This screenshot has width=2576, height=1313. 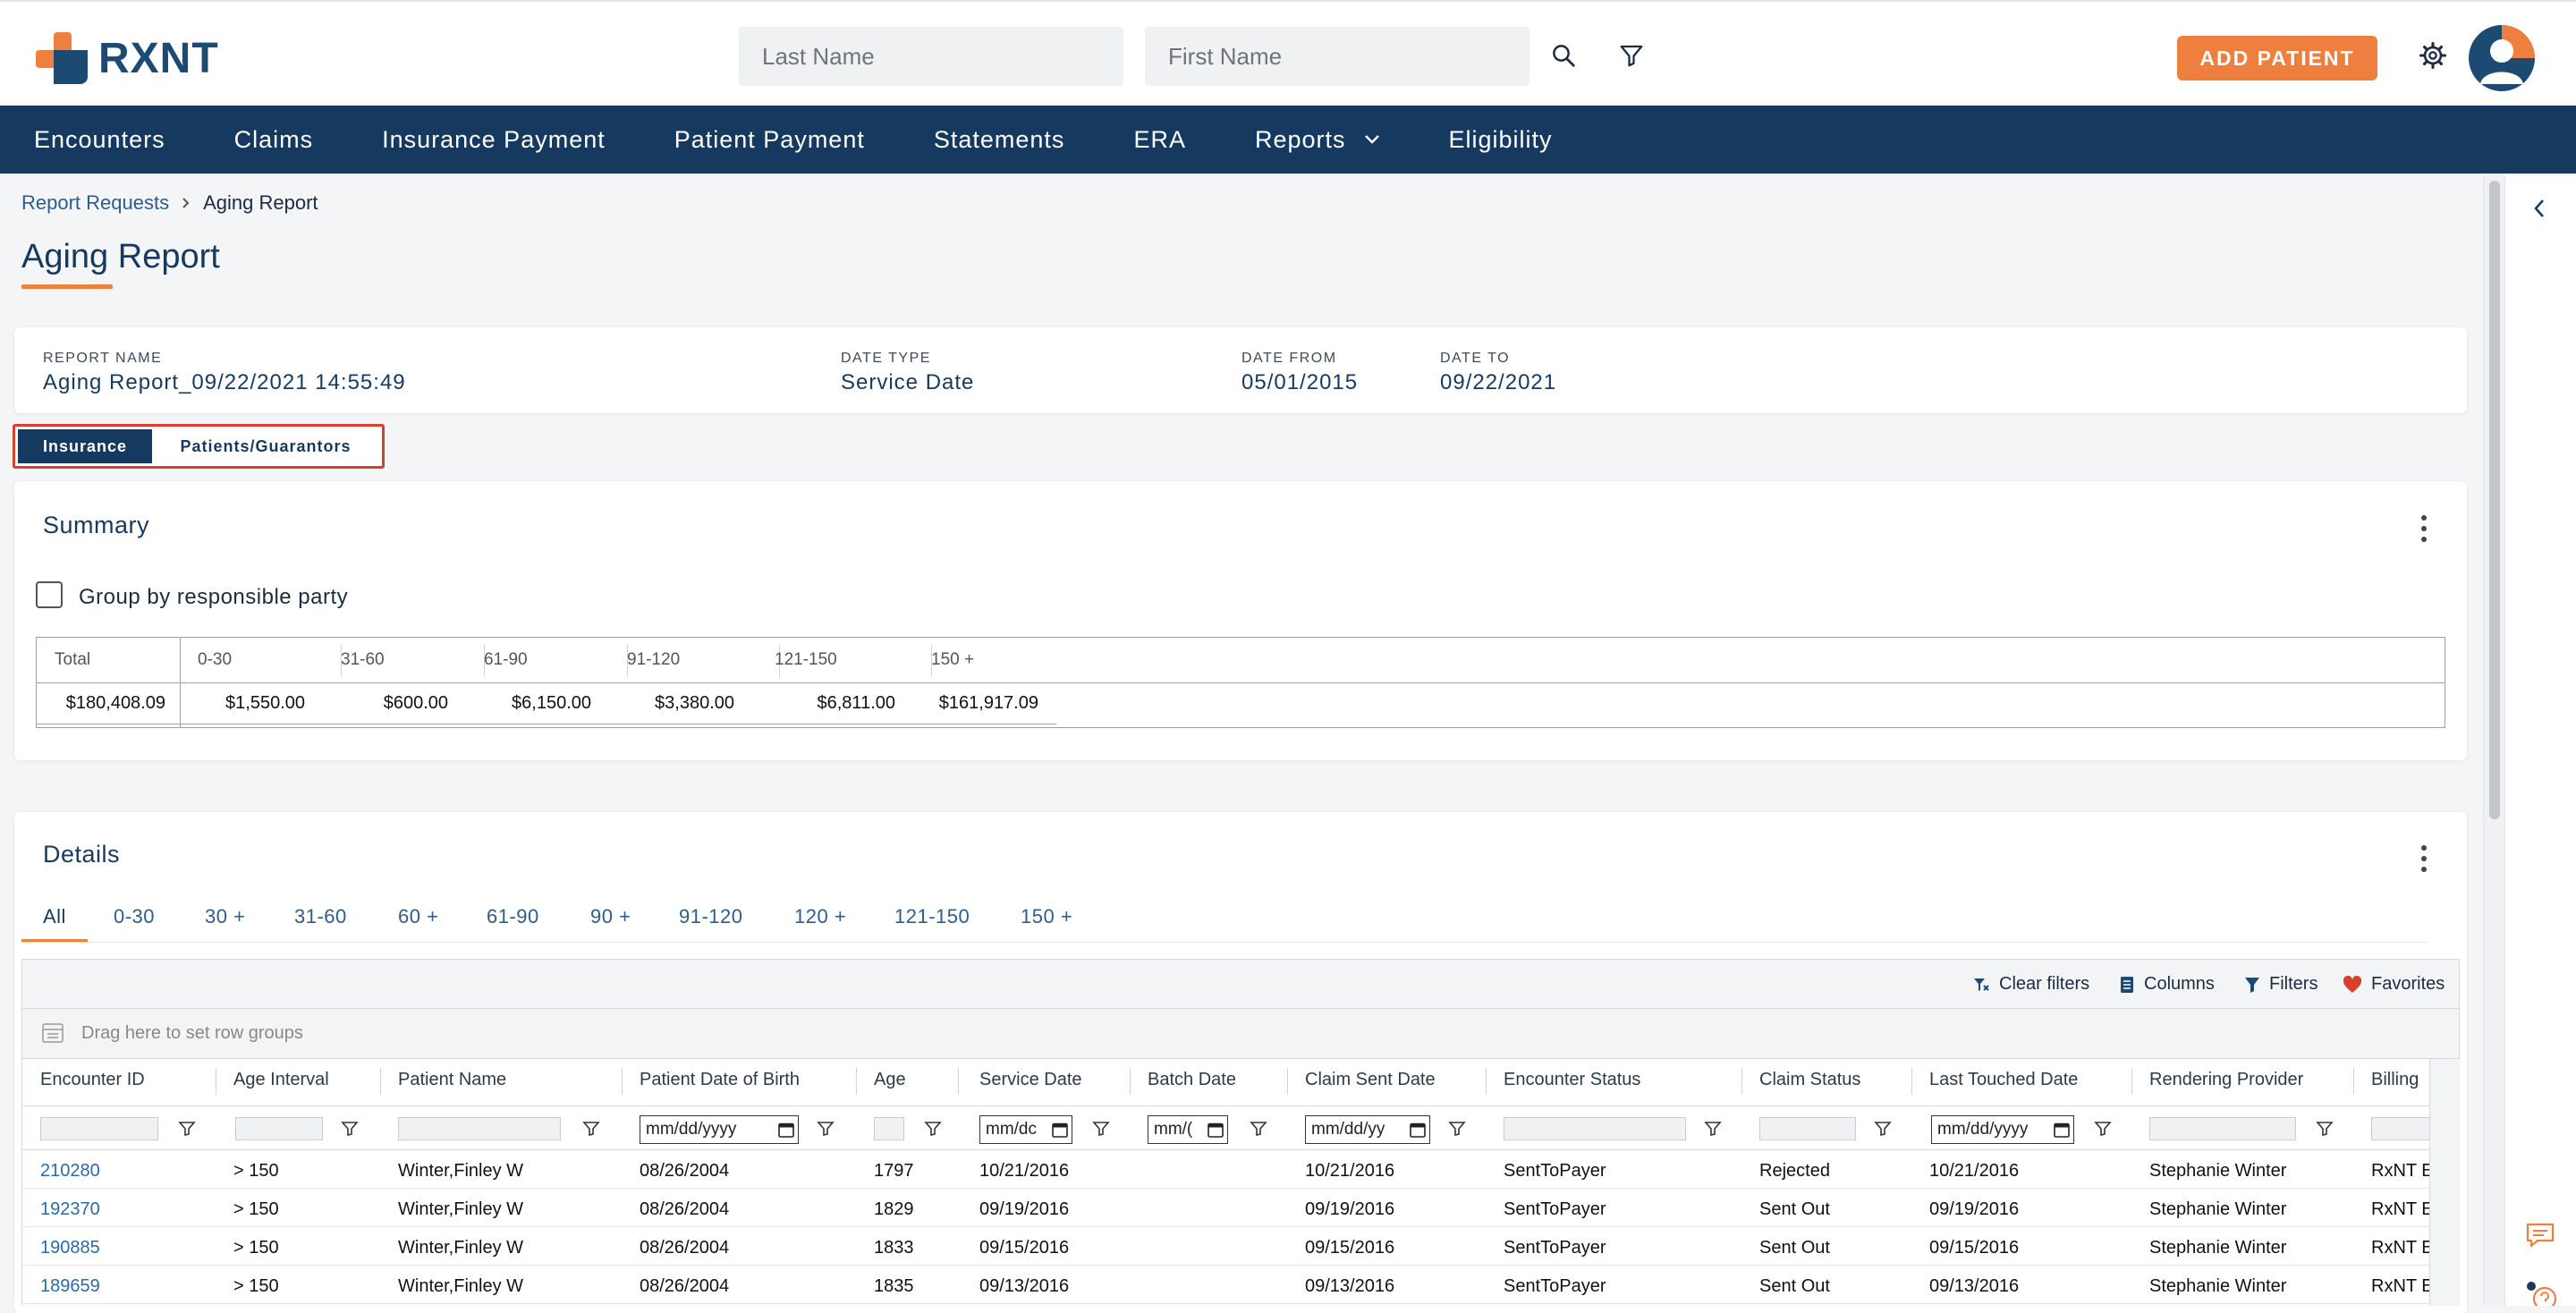 I want to click on details-tab-60-plus: 60 +, so click(x=418, y=916).